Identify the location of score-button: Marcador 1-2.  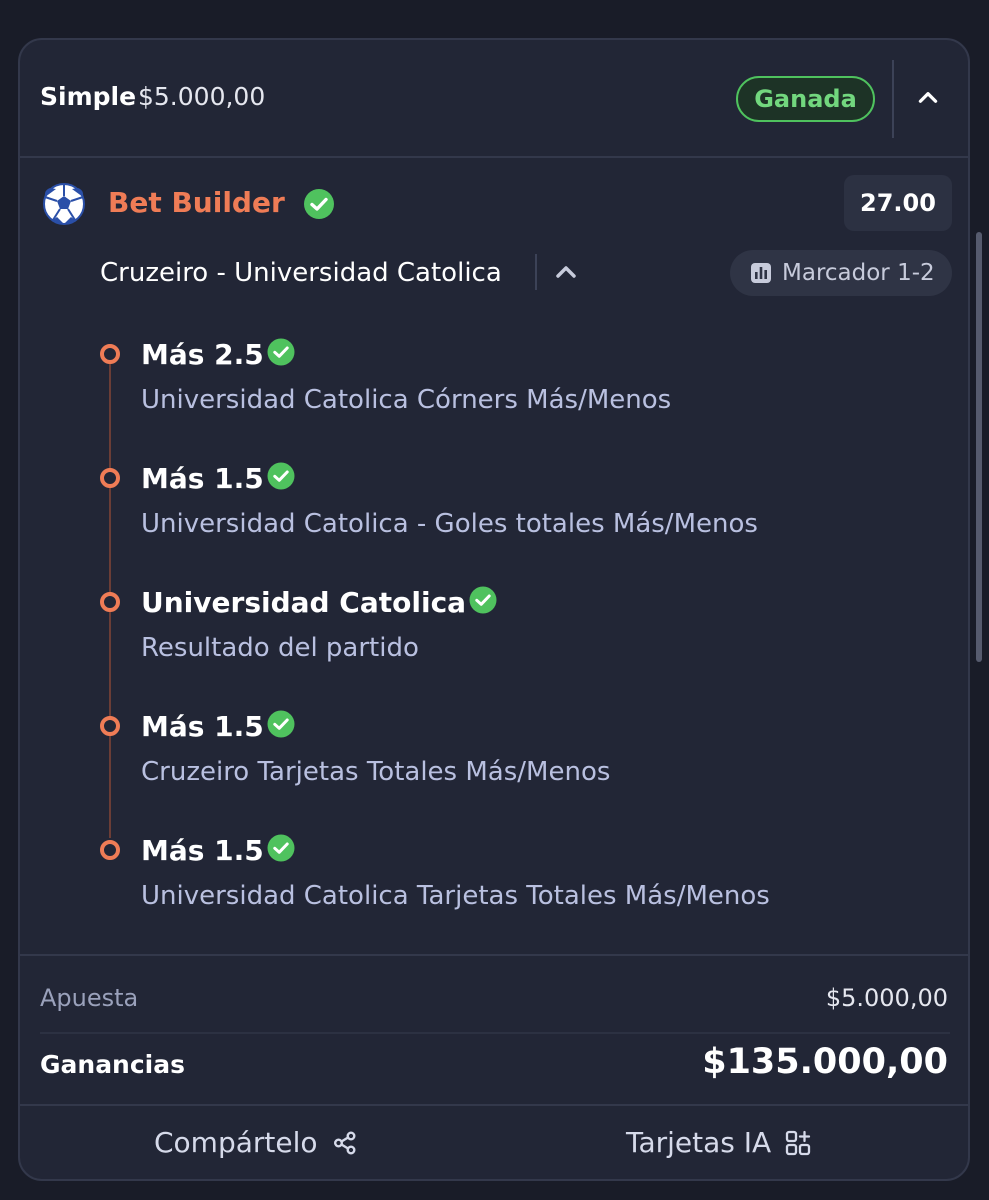
(841, 273).